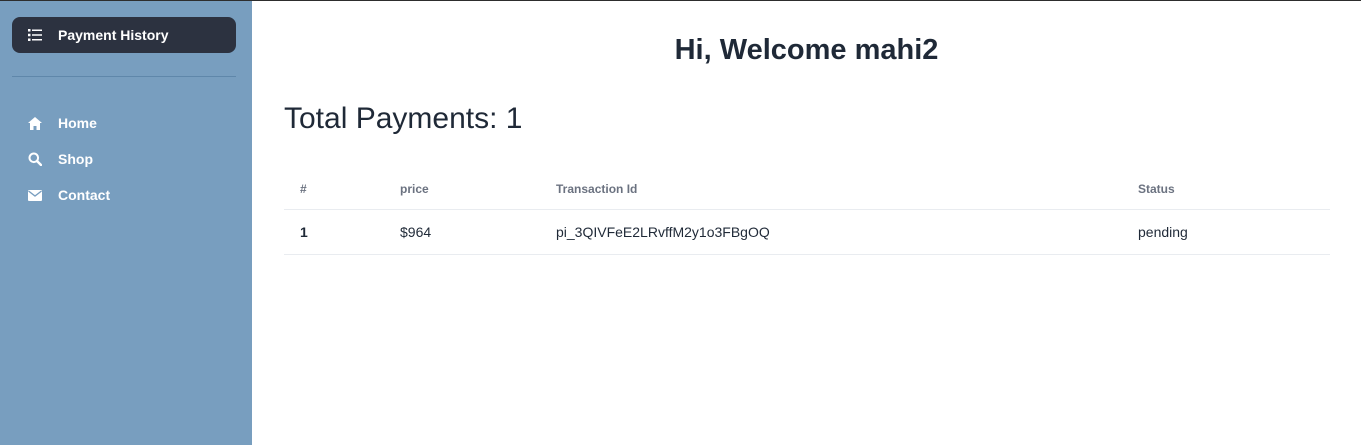 This screenshot has width=1361, height=445. What do you see at coordinates (113, 35) in the screenshot?
I see `sidebar-item-label: Payment History` at bounding box center [113, 35].